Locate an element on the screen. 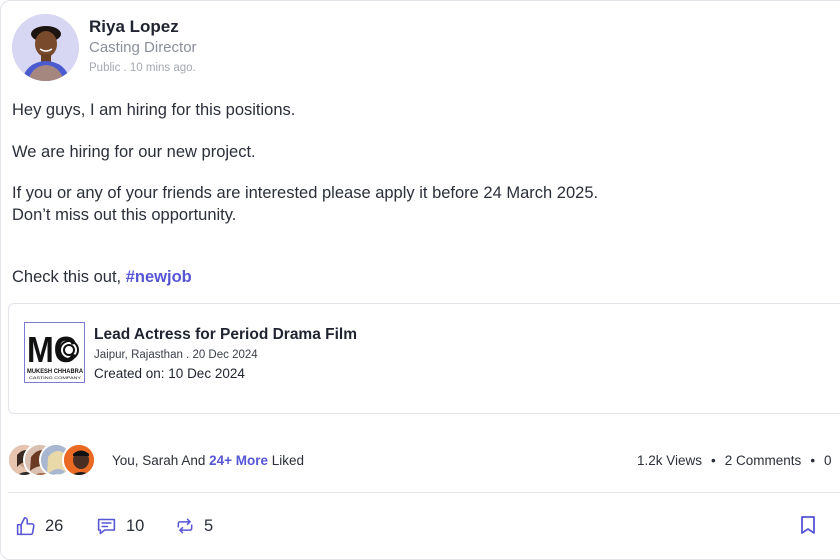  job-title: Lead Actress for Period Drama Film is located at coordinates (225, 335).